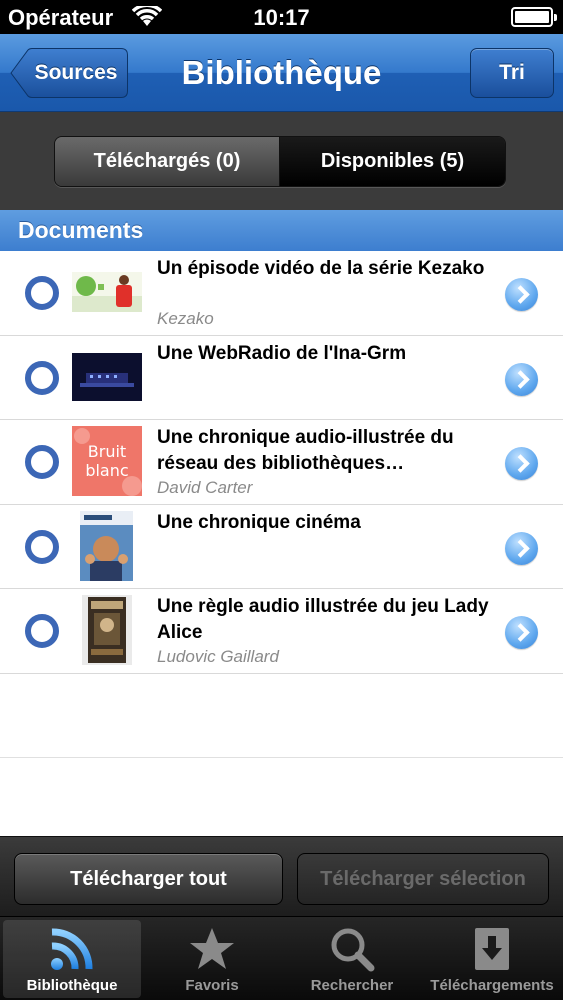  Describe the element at coordinates (106, 470) in the screenshot. I see `thumb-text-blanc: blanc` at that location.